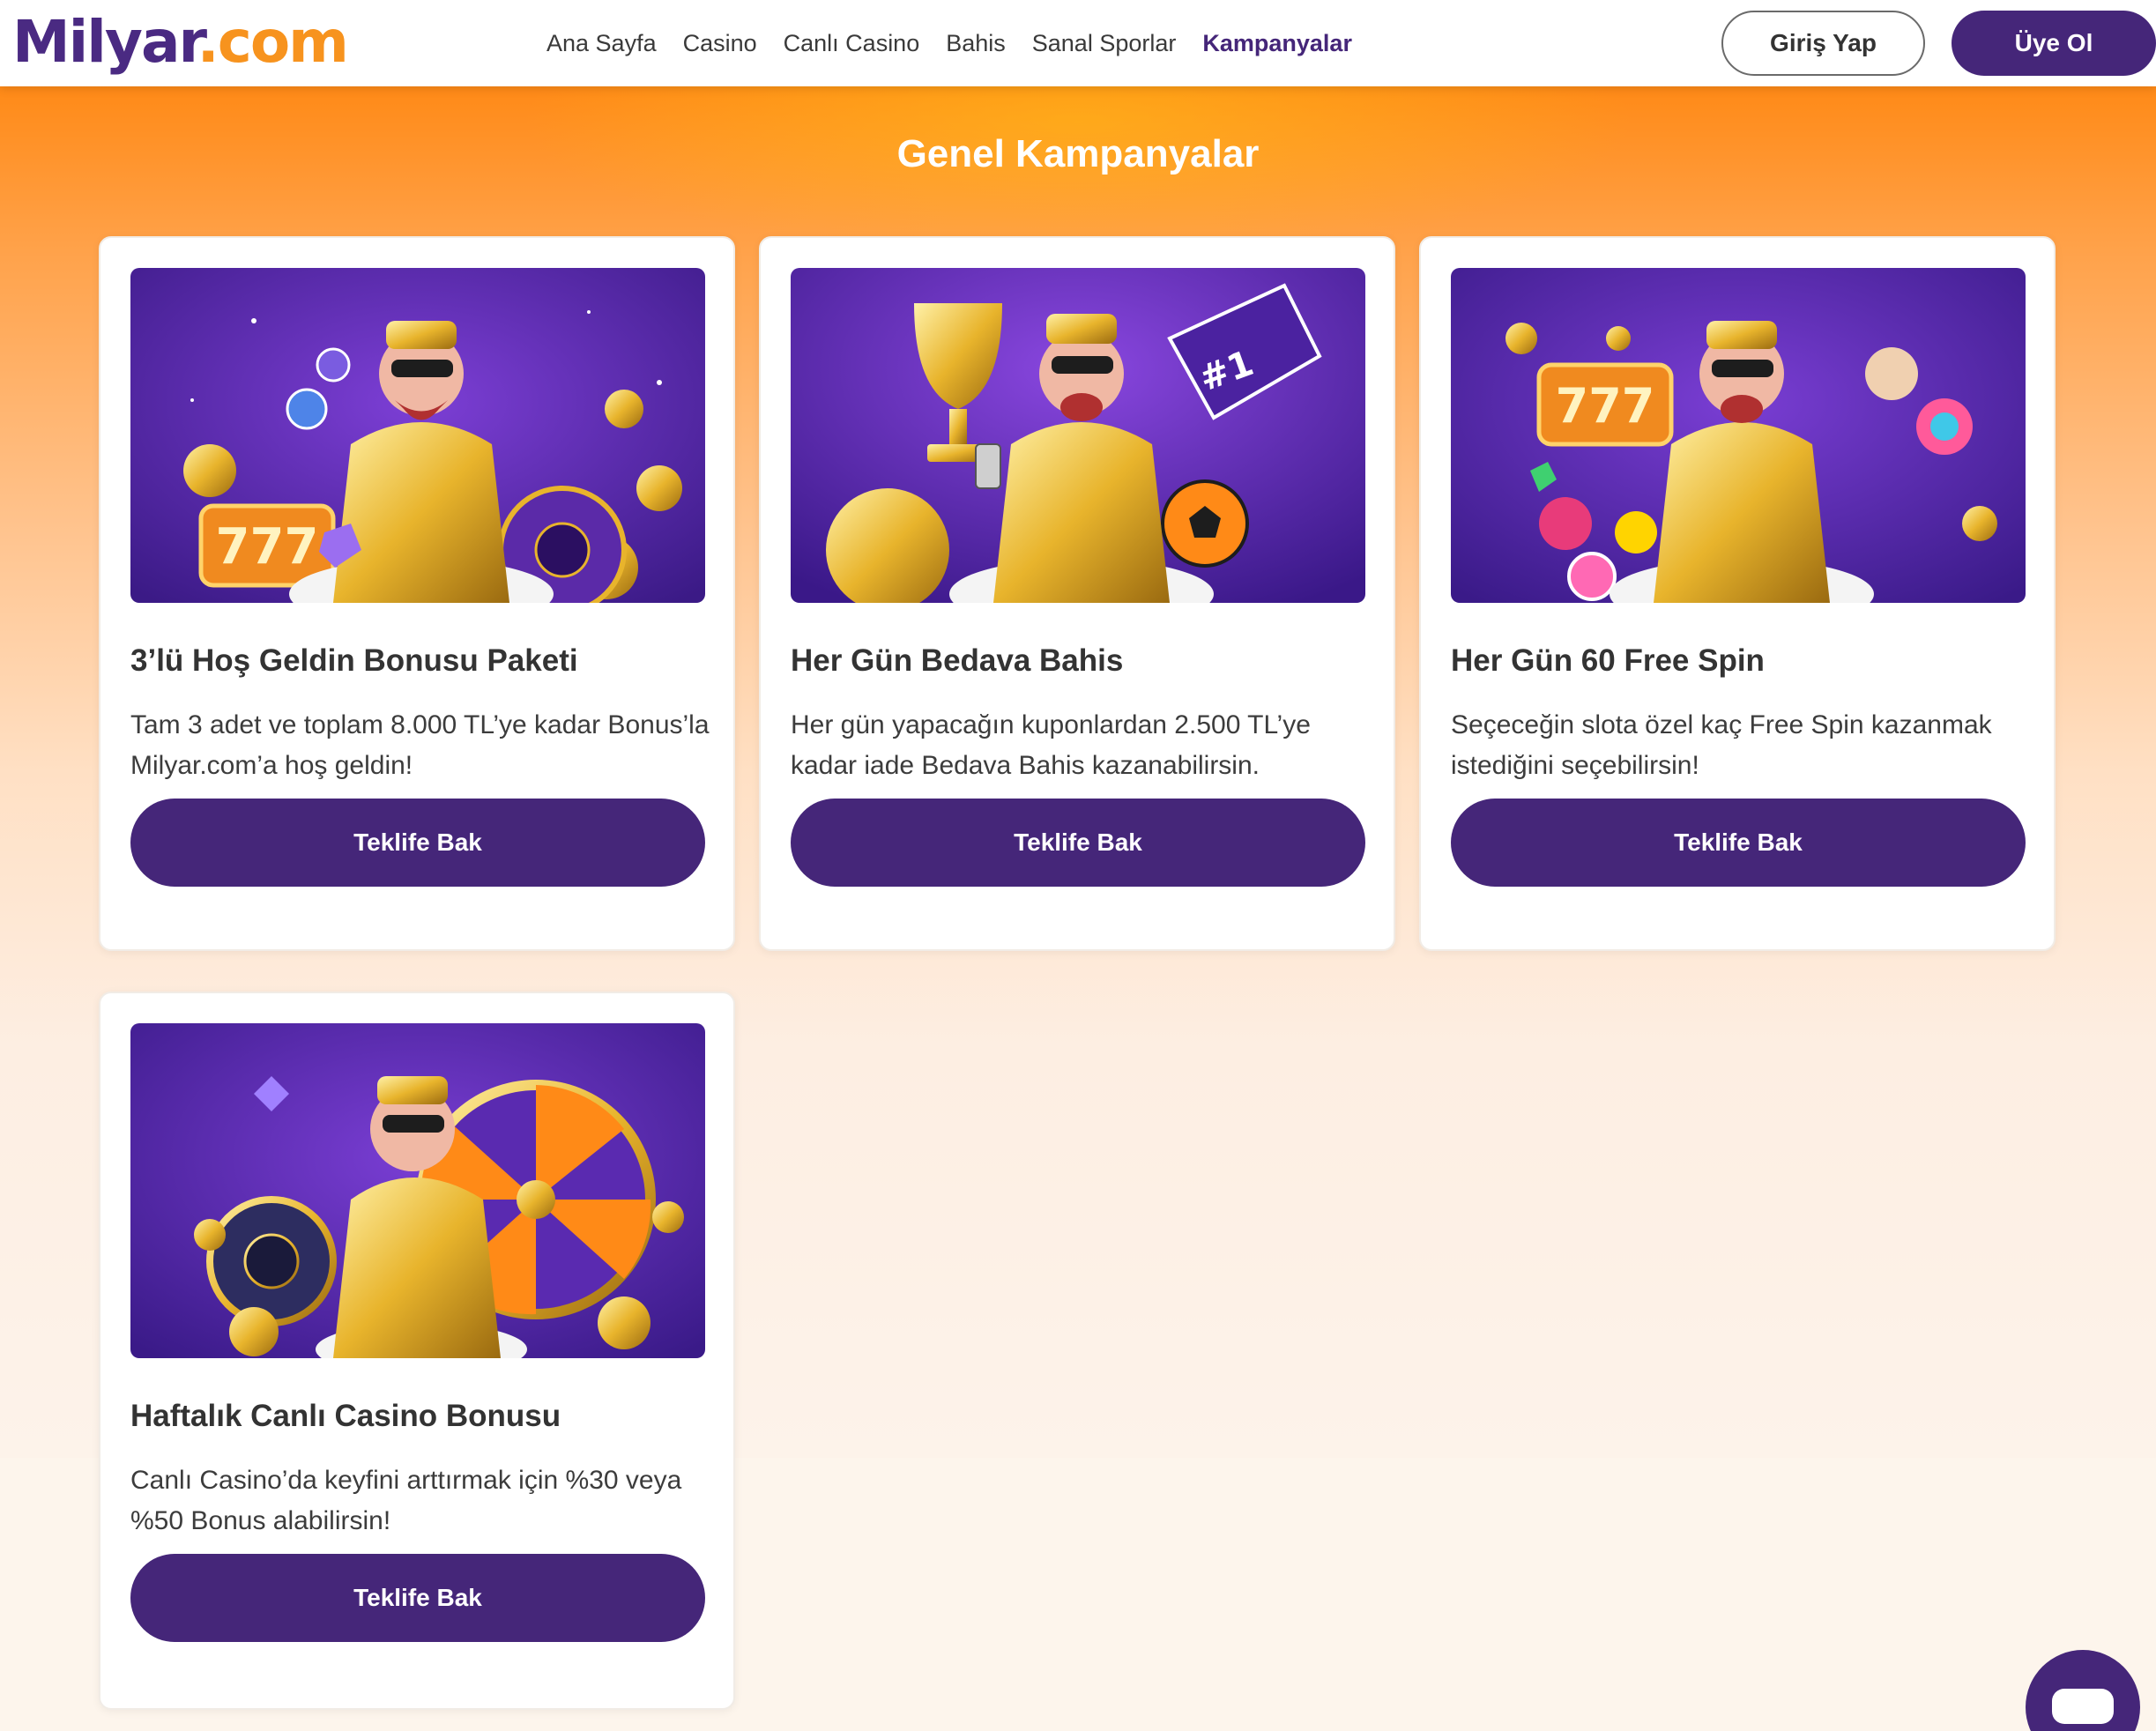  I want to click on promo-image-welcome-bonus: 777, so click(417, 435).